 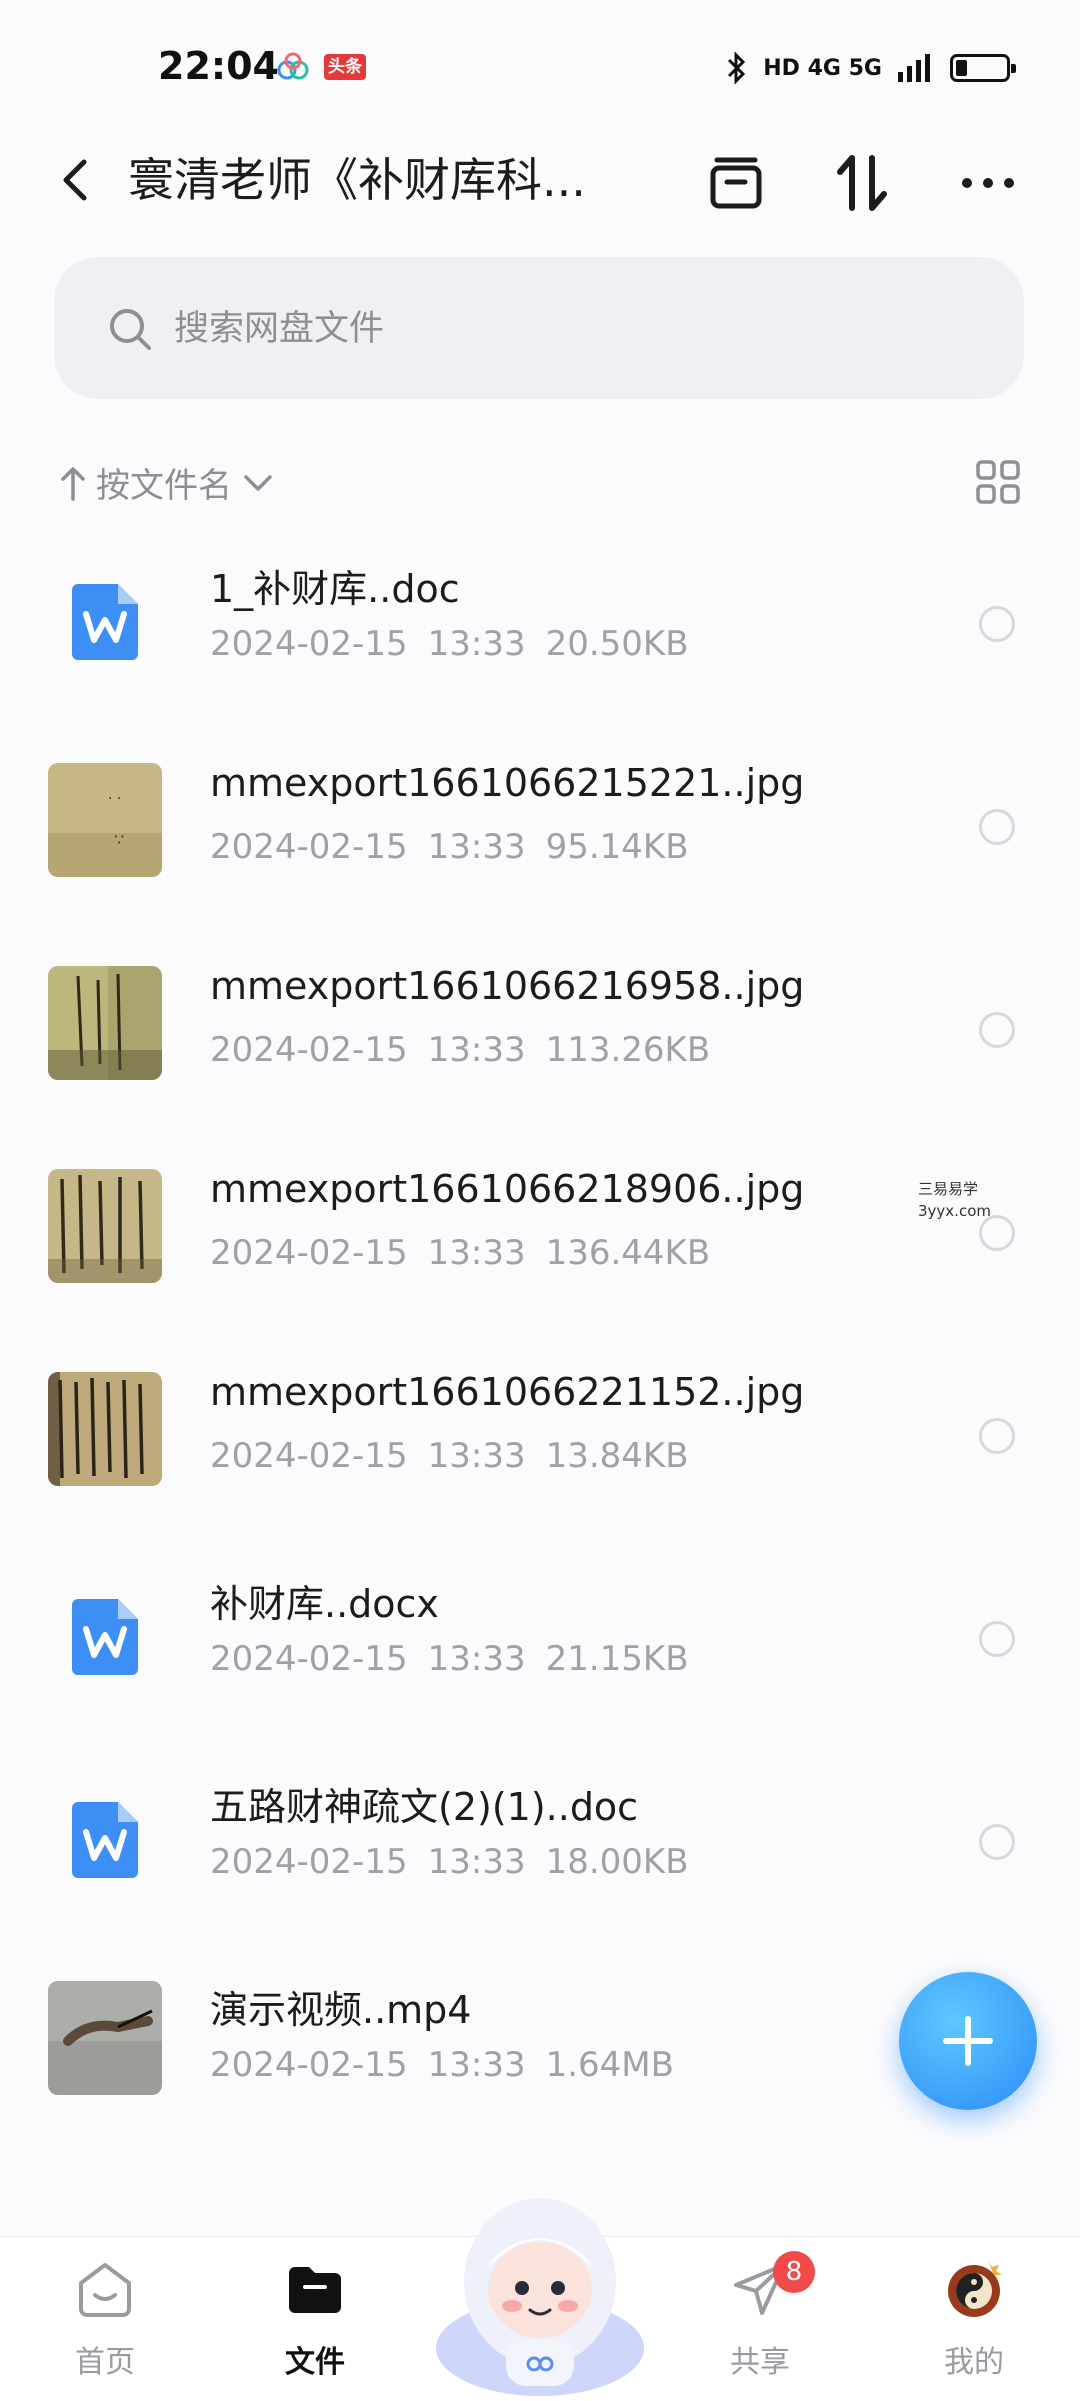 What do you see at coordinates (73, 483) in the screenshot?
I see `arrow-up-icon` at bounding box center [73, 483].